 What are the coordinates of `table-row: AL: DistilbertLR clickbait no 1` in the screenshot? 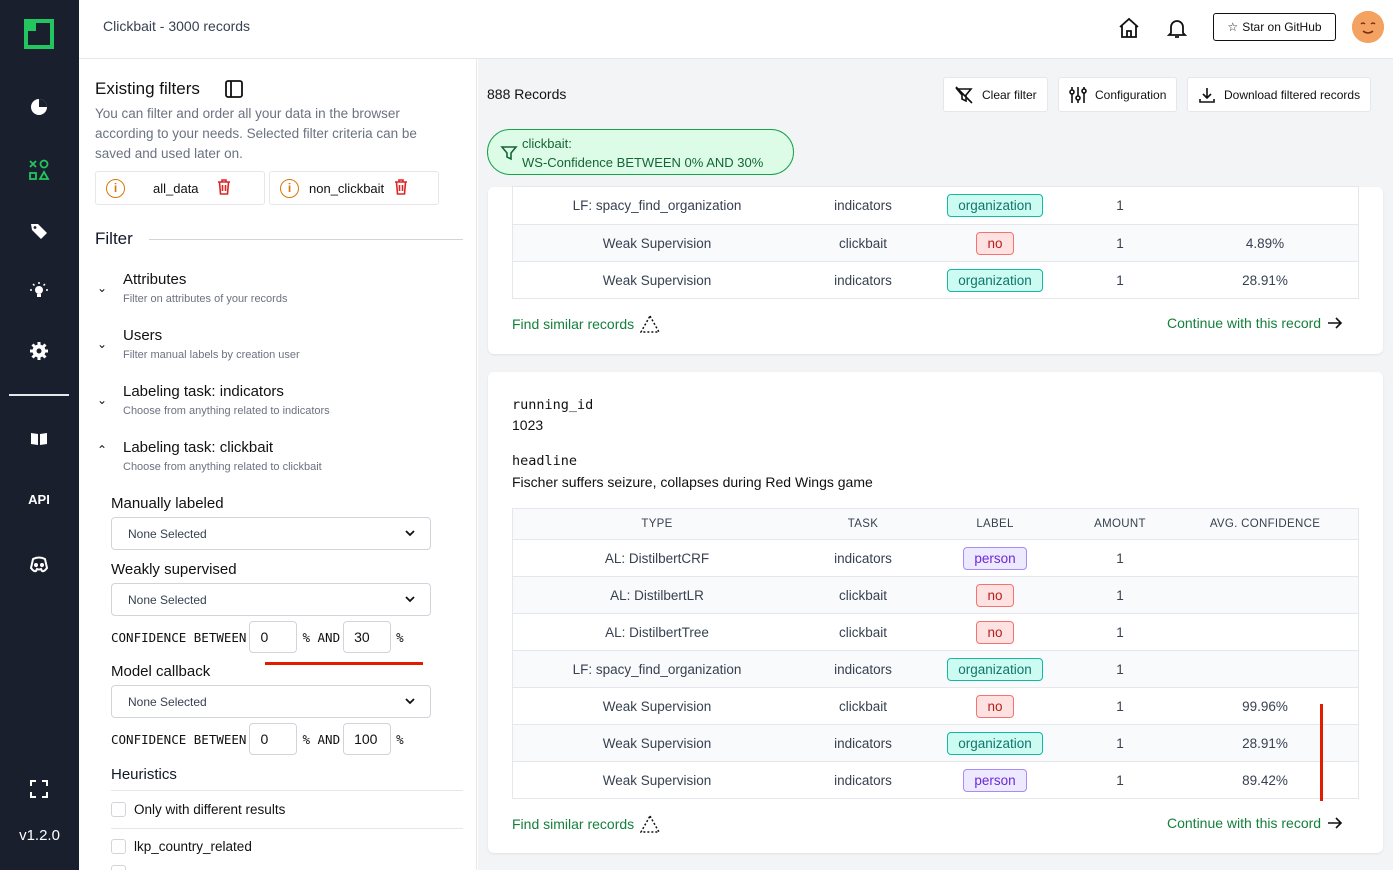 It's located at (935, 594).